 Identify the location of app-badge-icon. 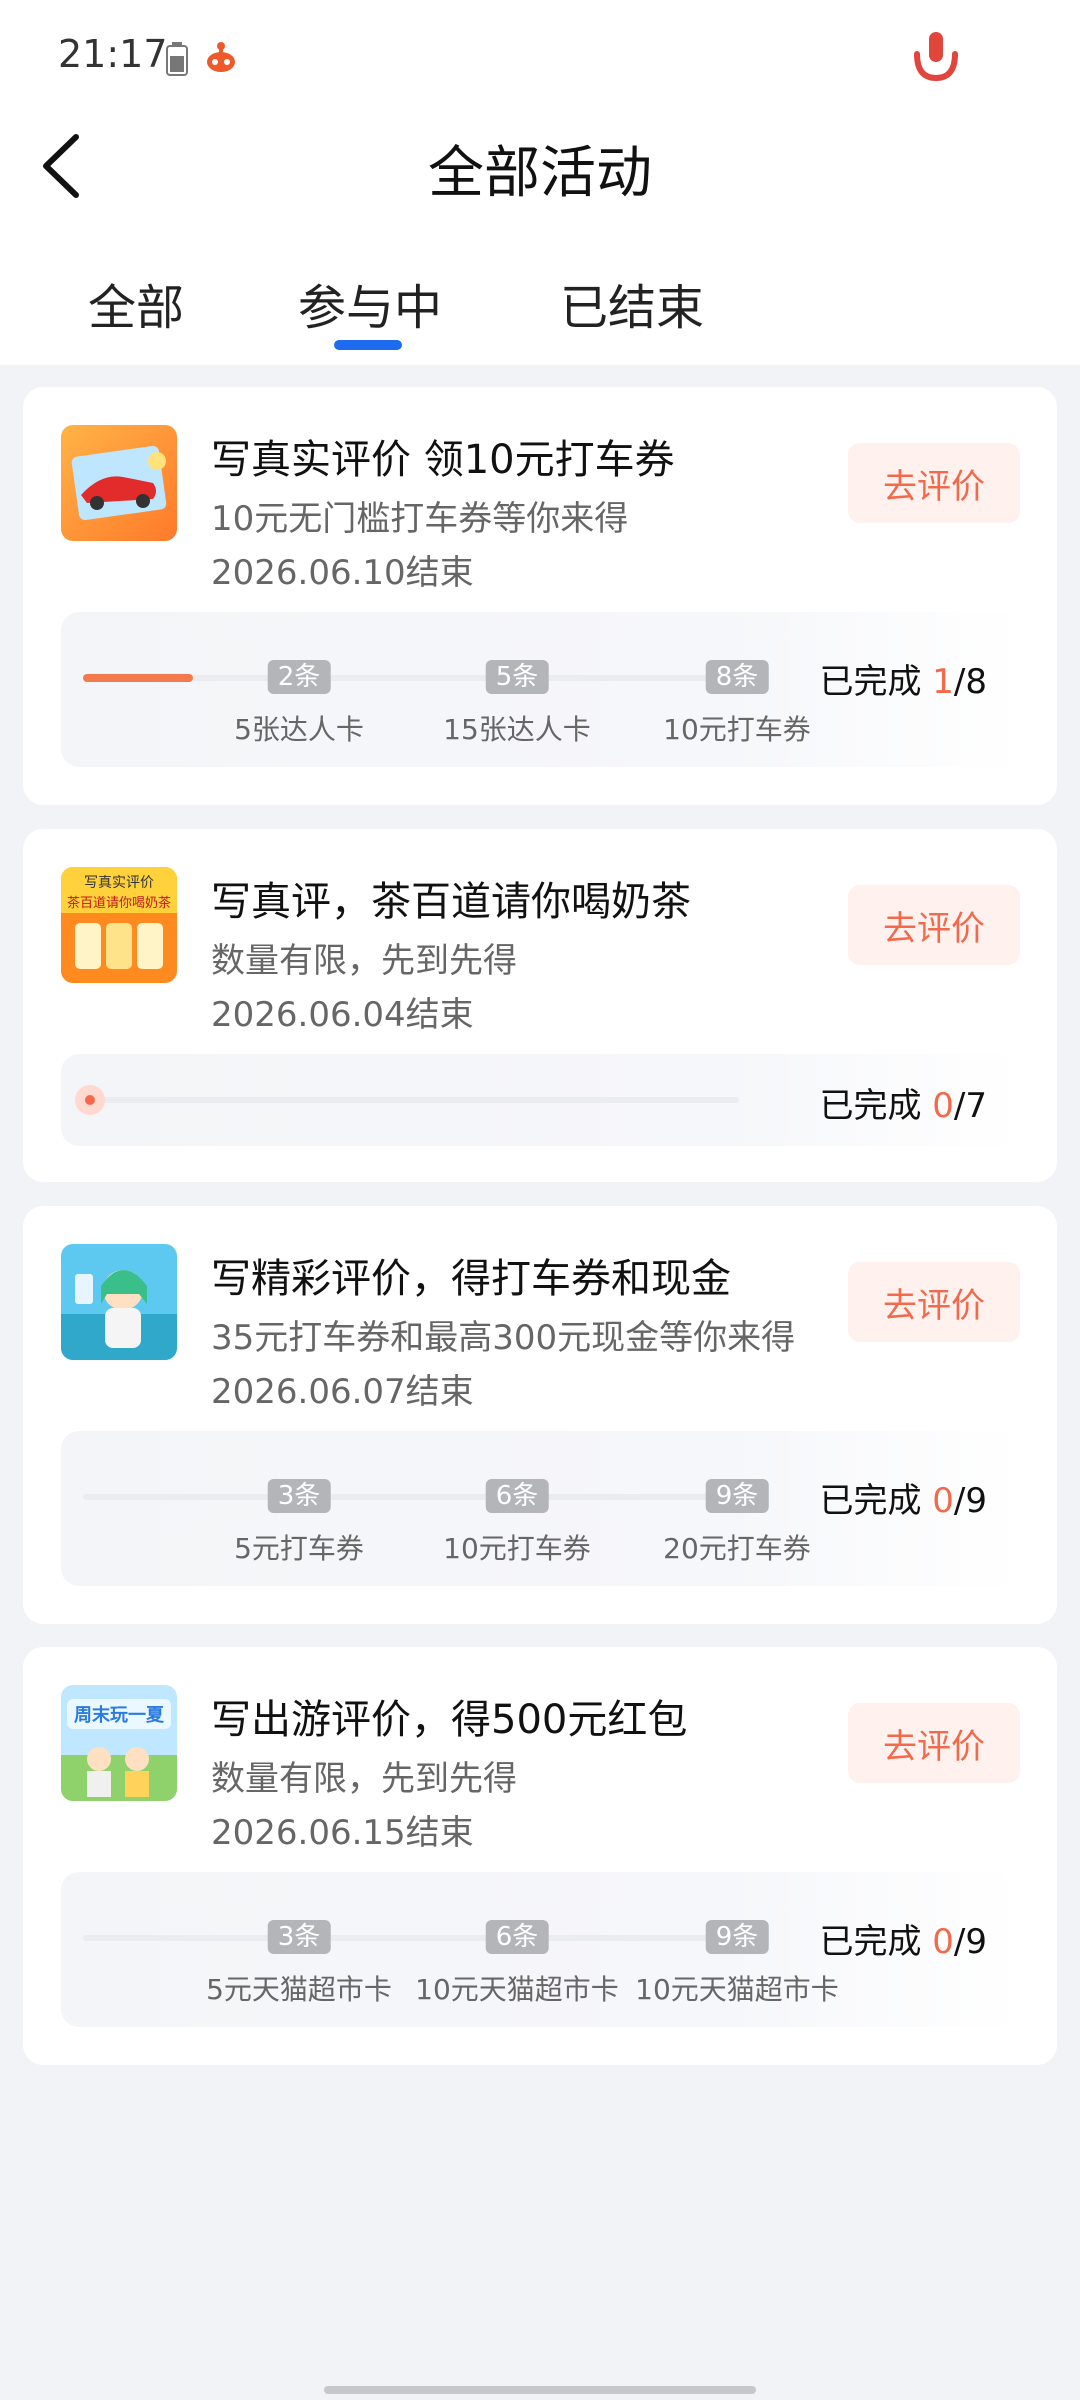
(221, 59).